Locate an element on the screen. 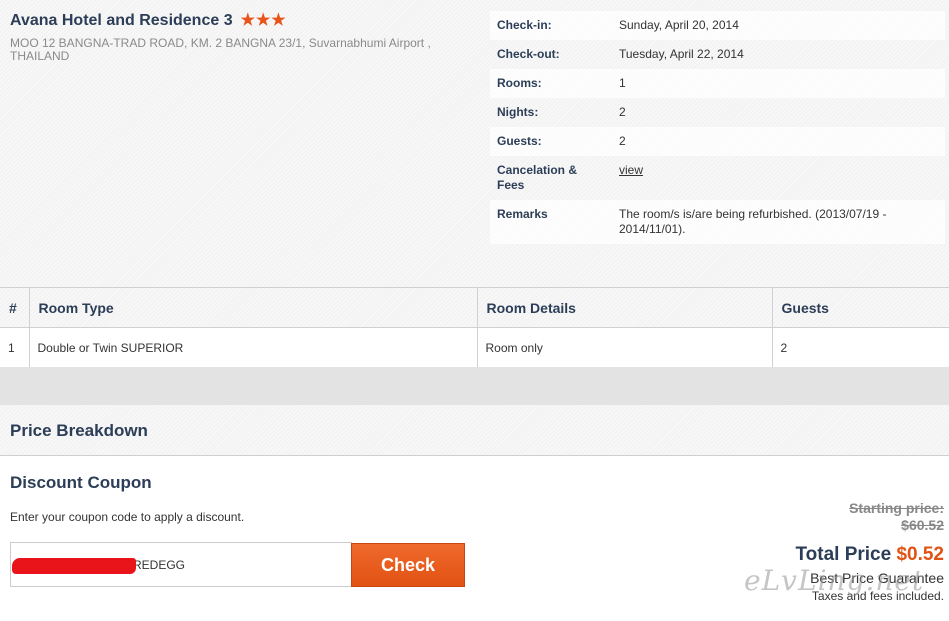 Image resolution: width=949 pixels, height=621 pixels. room-guests-cell: 2 is located at coordinates (860, 347).